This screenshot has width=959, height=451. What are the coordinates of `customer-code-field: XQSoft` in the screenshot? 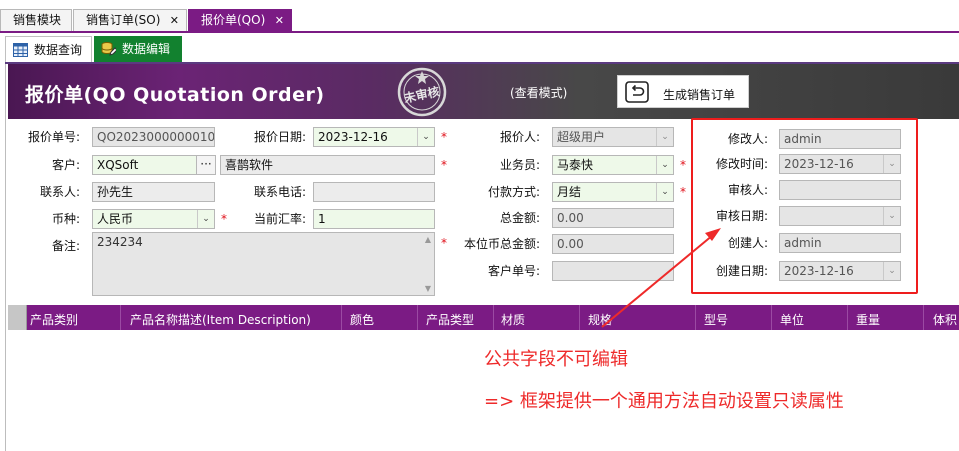 It's located at (144, 165).